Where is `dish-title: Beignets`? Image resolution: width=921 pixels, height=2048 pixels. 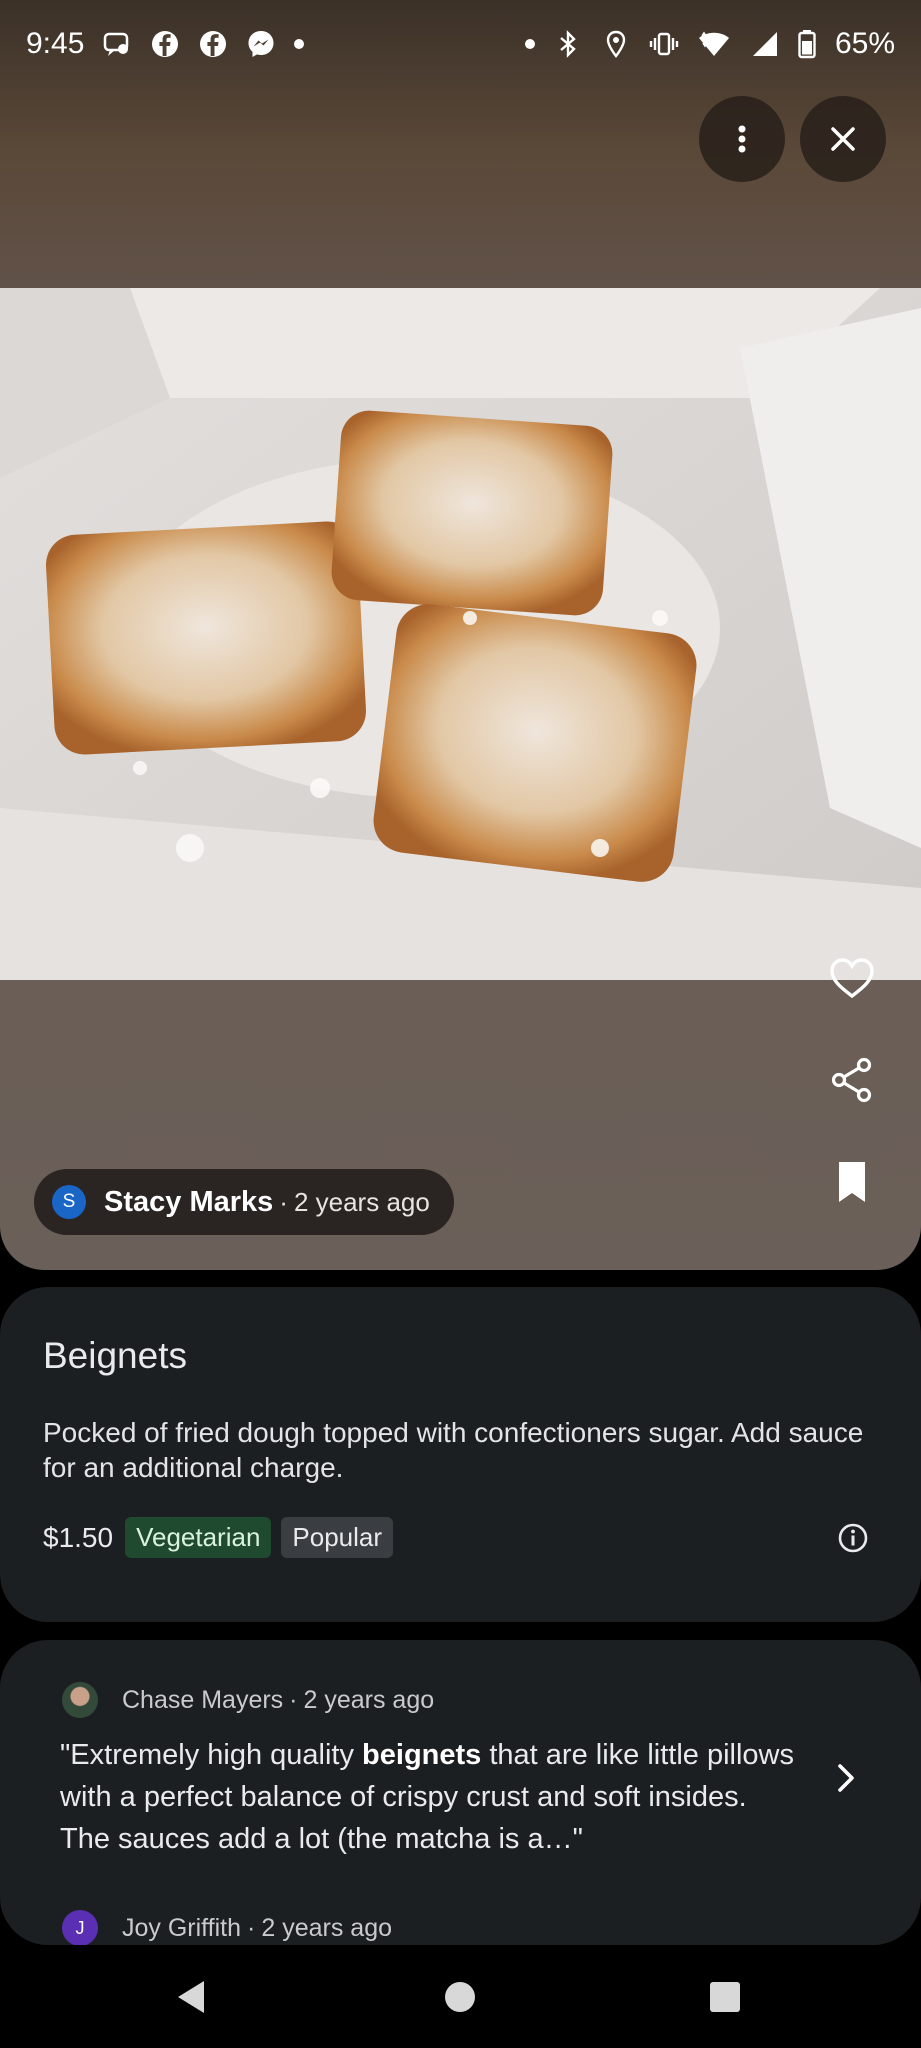 dish-title: Beignets is located at coordinates (115, 1355).